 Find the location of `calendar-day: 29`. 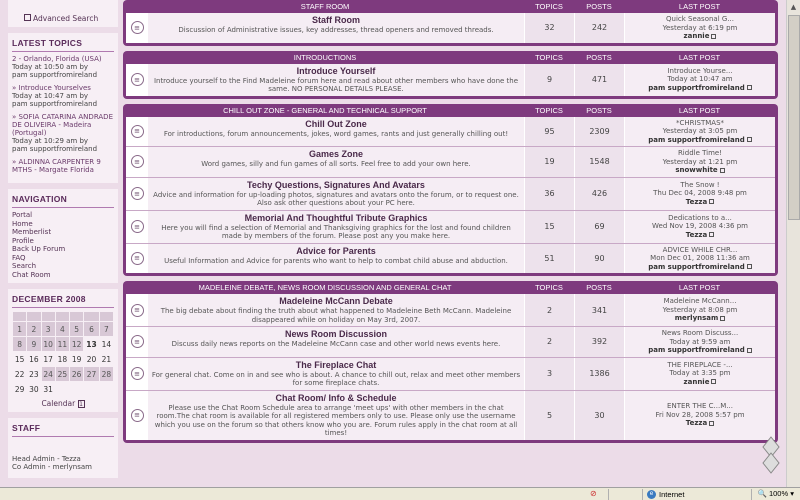

calendar-day: 29 is located at coordinates (19, 389).